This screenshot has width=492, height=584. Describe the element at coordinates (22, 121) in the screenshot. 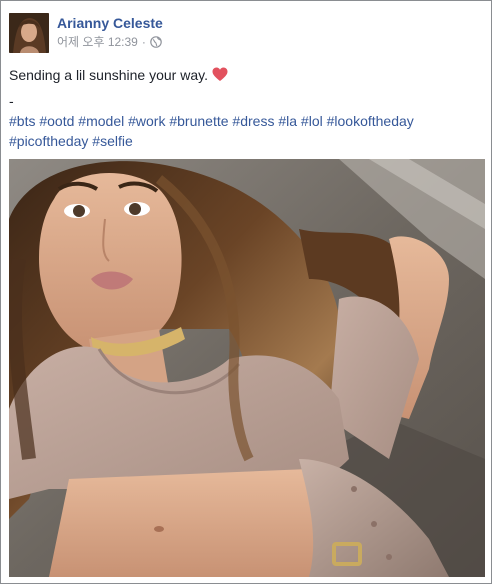

I see `hashtag-link: #bts` at that location.